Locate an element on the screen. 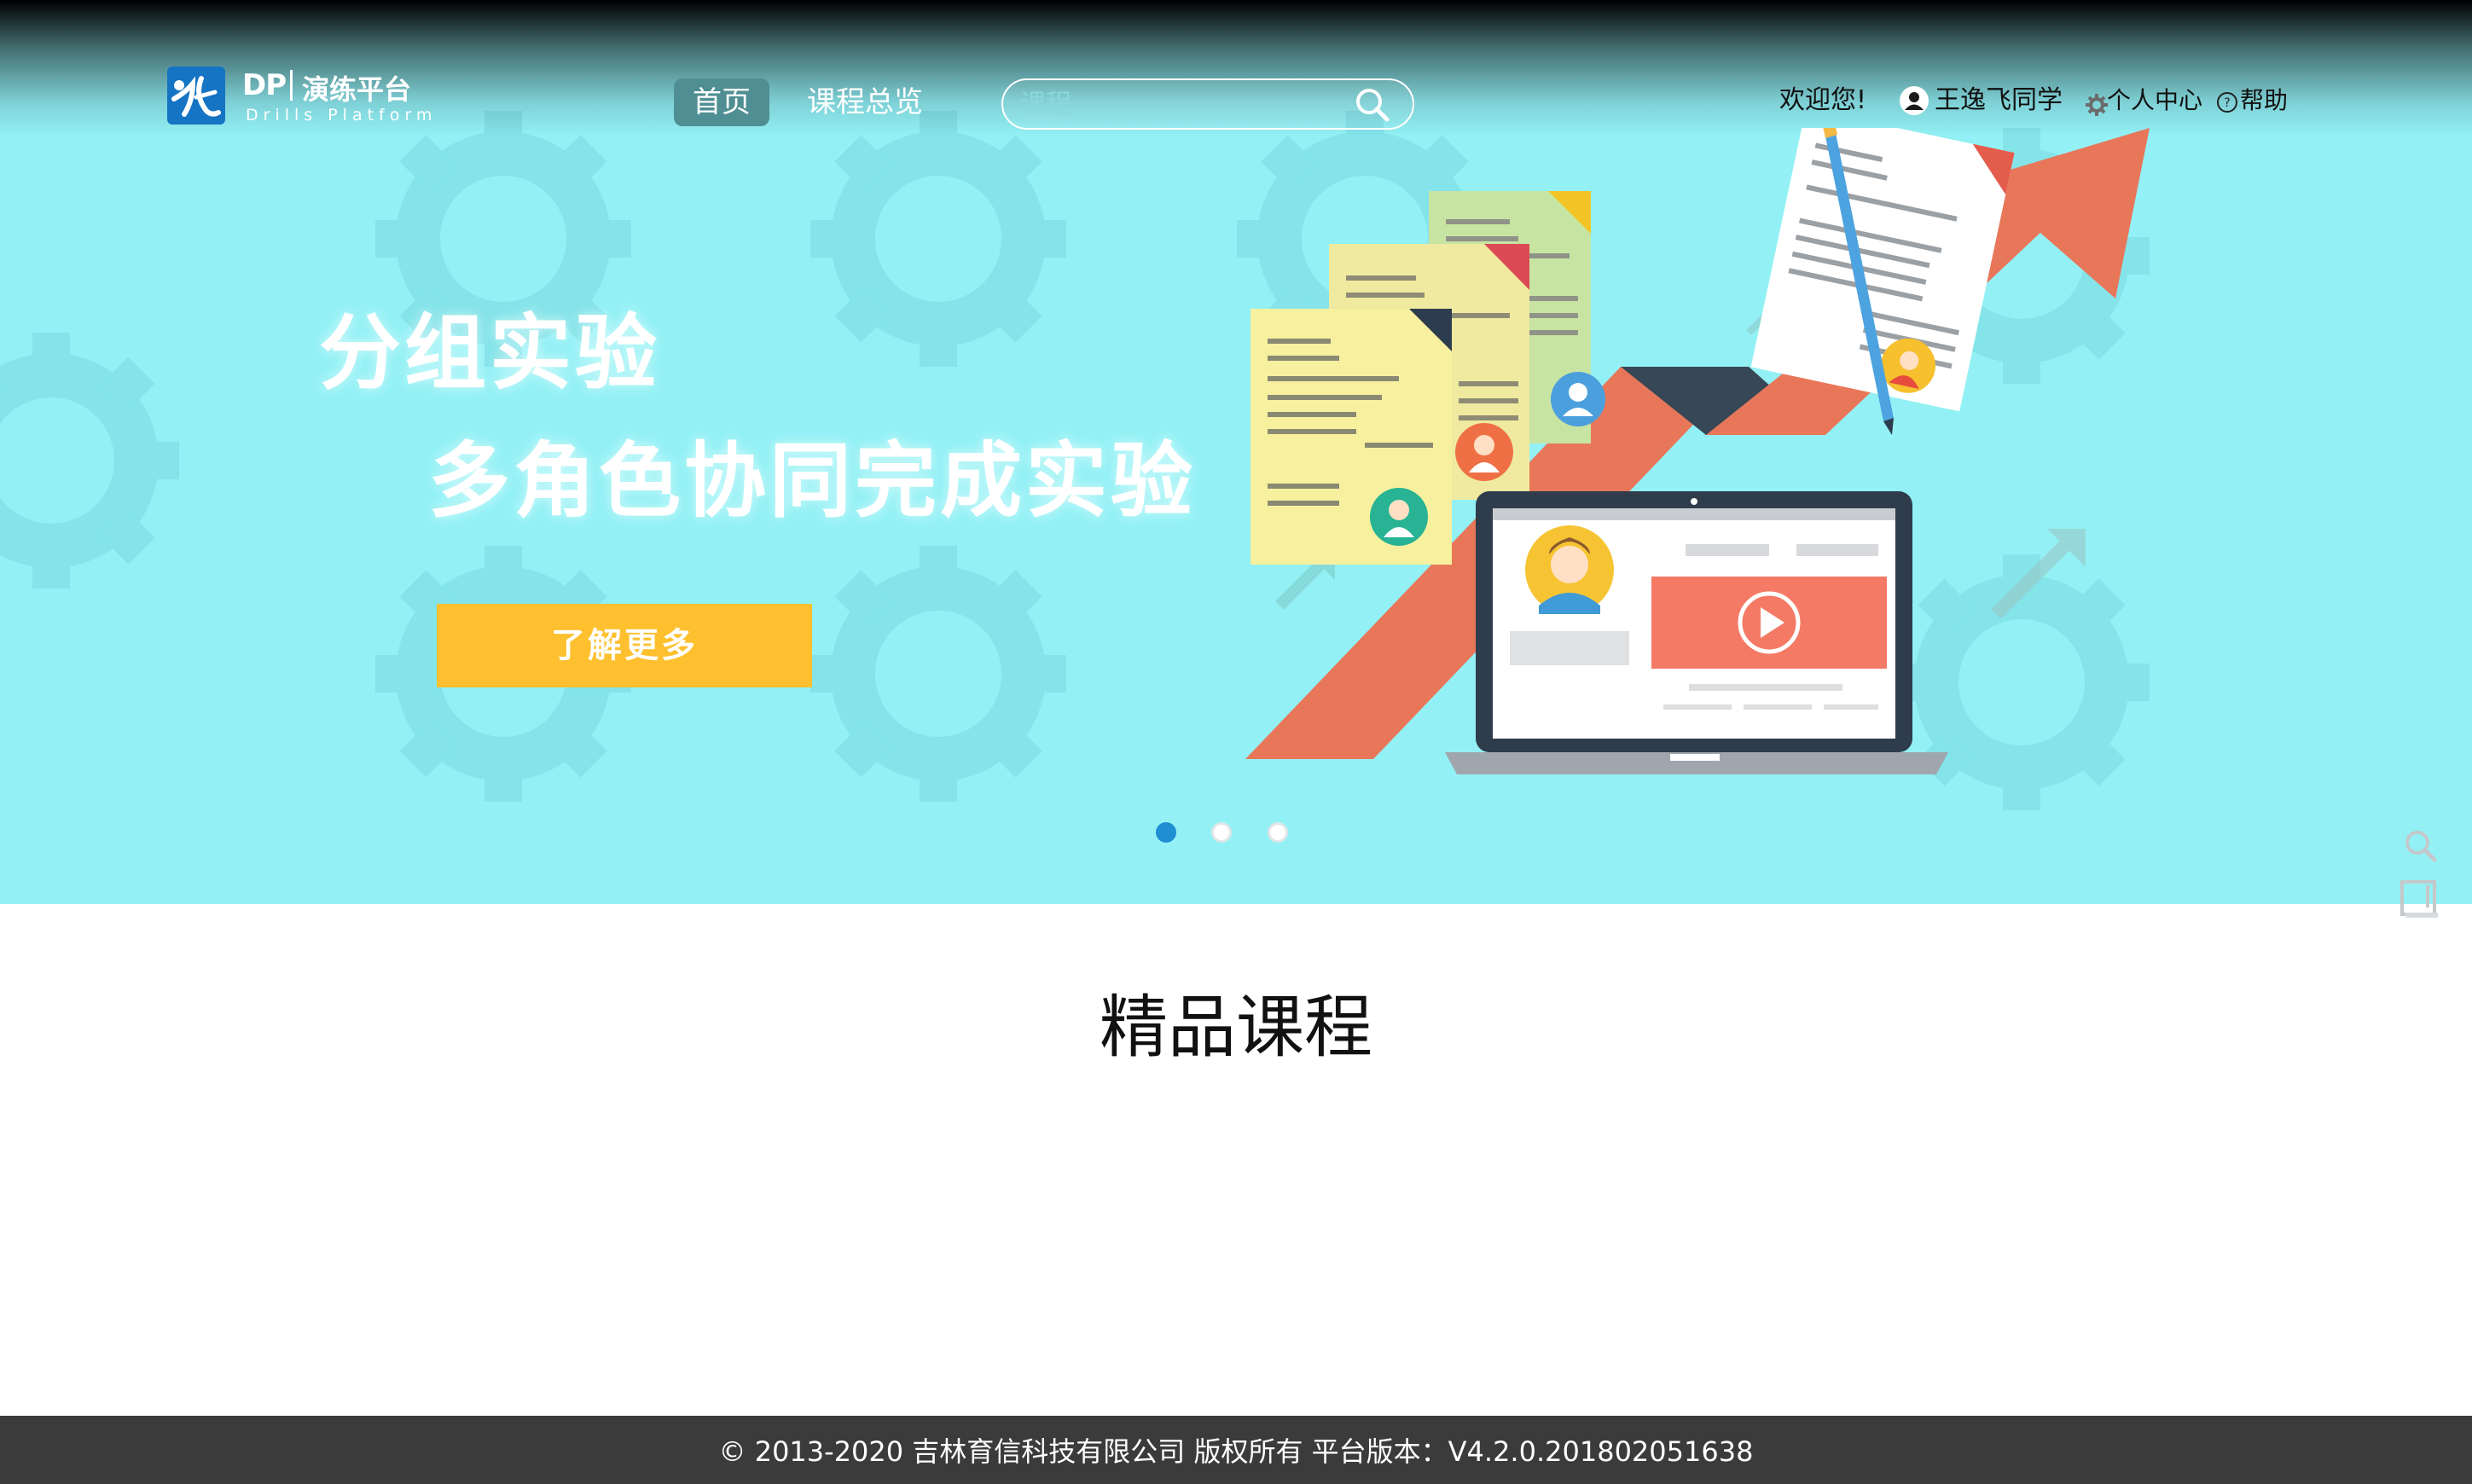  banner-subheadline: 多角色协同完成实验 is located at coordinates (812, 481).